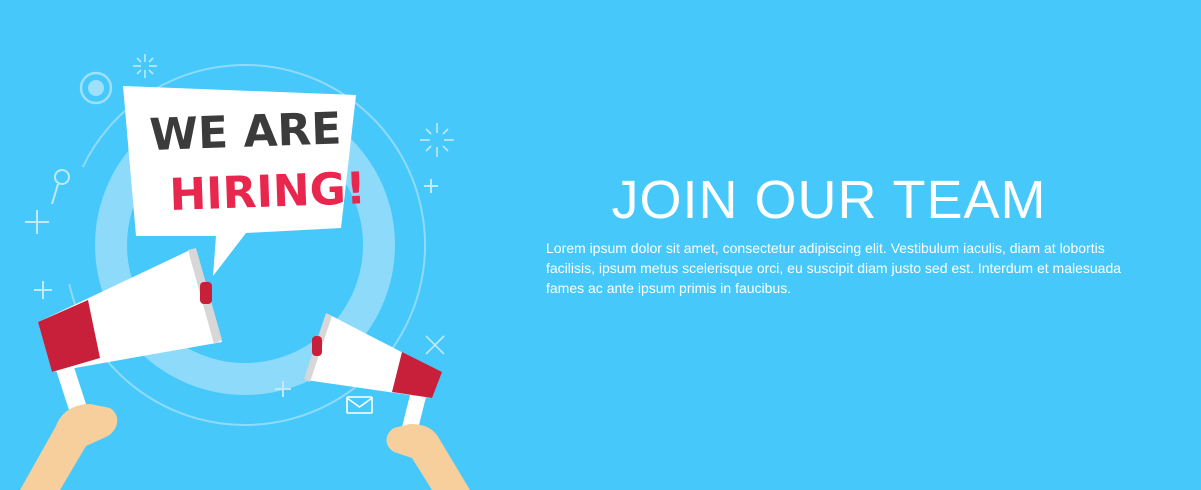 The width and height of the screenshot is (1201, 490). Describe the element at coordinates (96, 88) in the screenshot. I see `target-icon` at that location.